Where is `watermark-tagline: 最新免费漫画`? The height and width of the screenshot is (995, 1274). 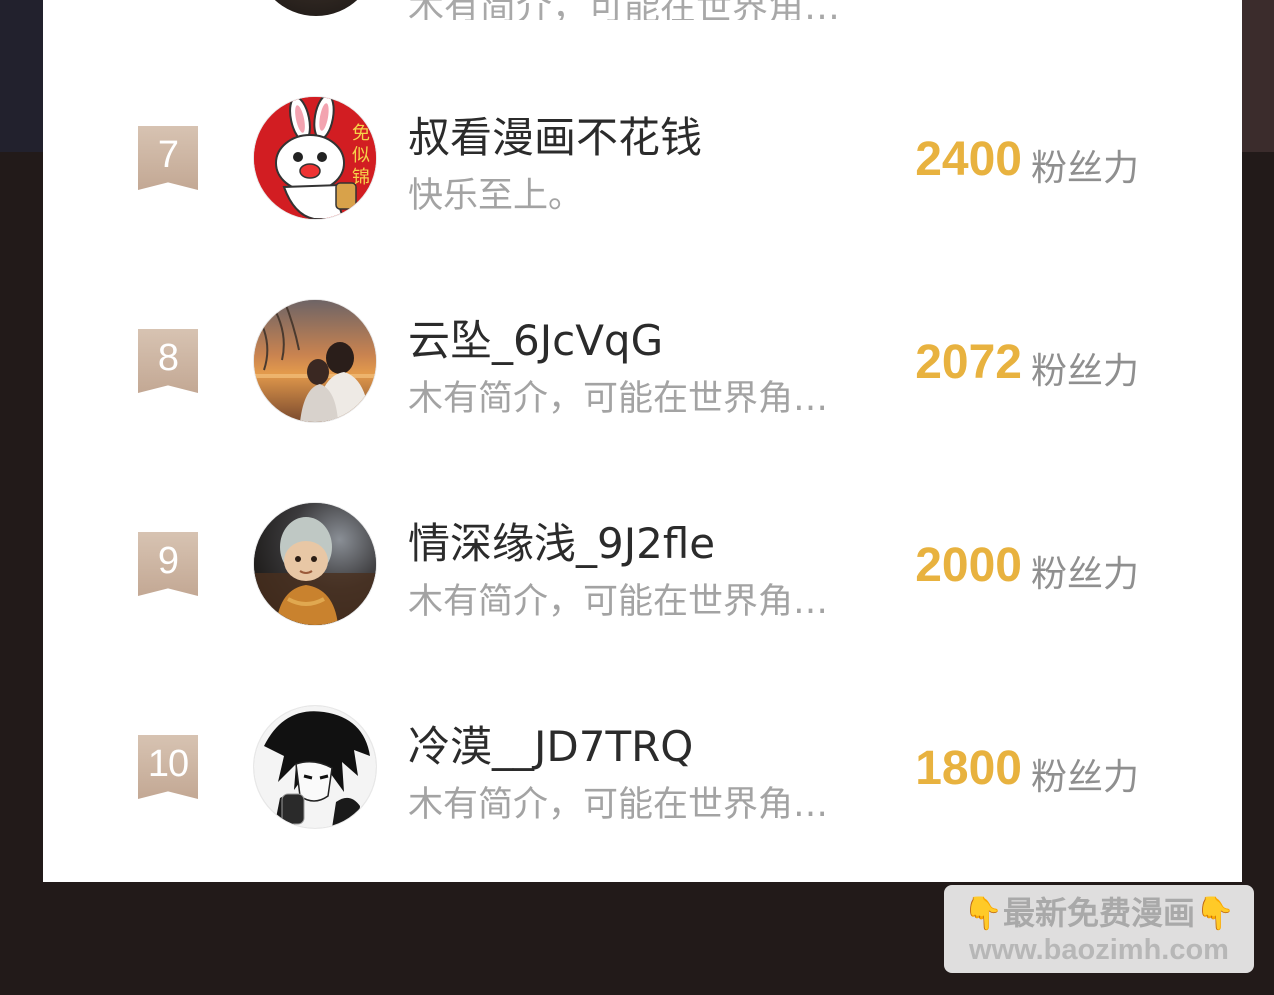
watermark-tagline: 最新免费漫画 is located at coordinates (1098, 913).